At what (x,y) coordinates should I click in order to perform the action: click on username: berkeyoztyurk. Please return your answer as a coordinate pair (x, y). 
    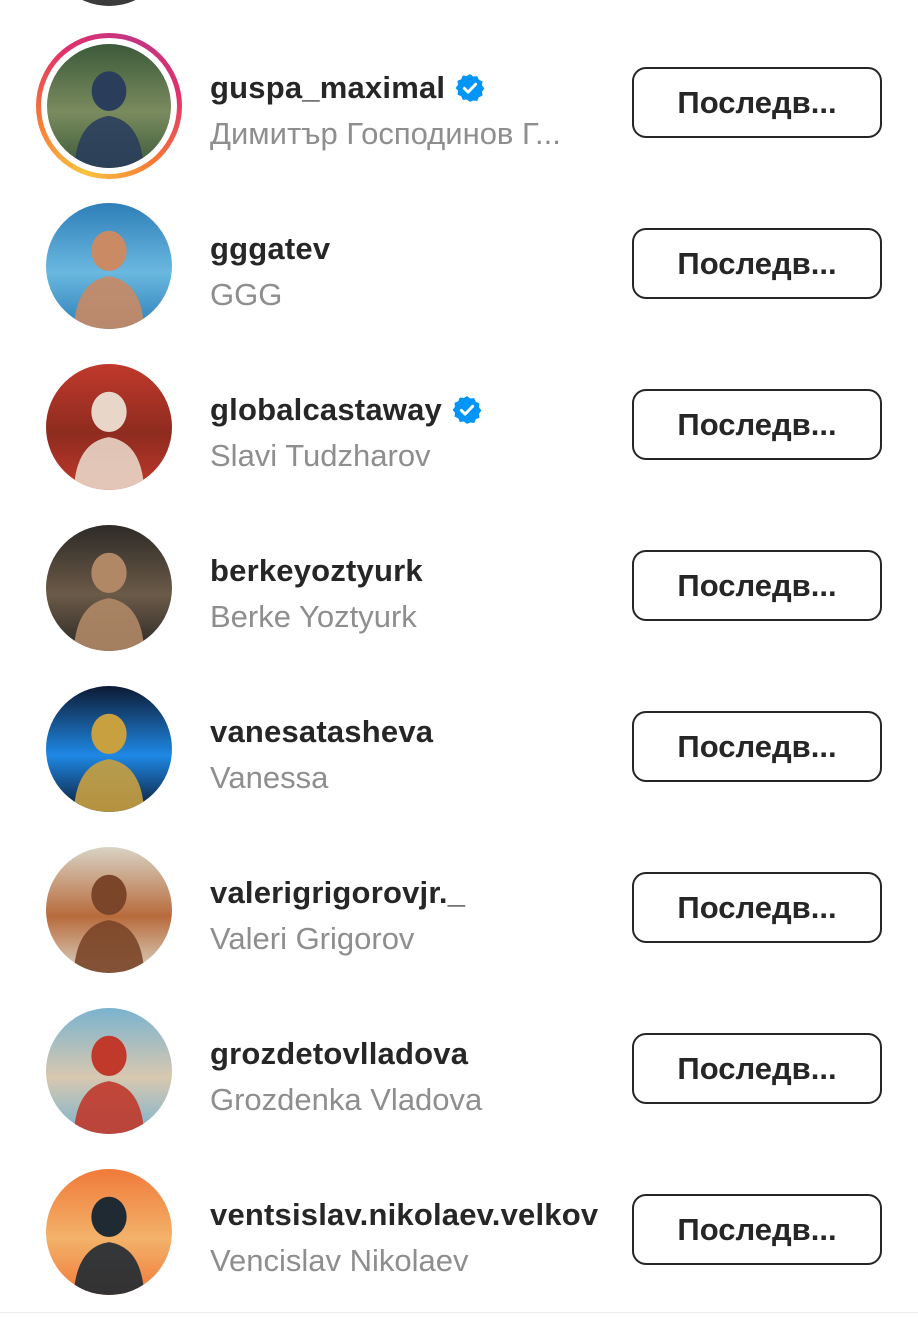
    Looking at the image, I should click on (316, 571).